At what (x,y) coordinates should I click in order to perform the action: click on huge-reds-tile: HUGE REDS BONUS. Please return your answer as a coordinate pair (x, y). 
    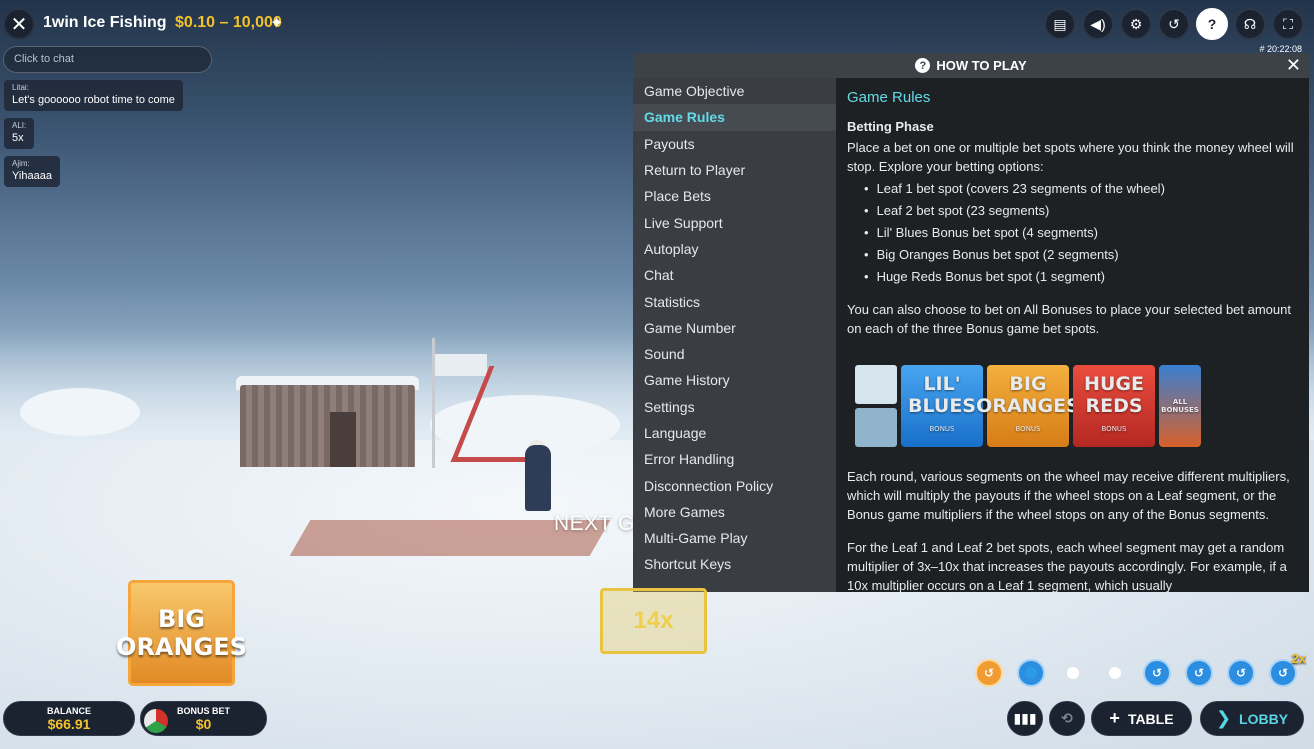
    Looking at the image, I should click on (1114, 405).